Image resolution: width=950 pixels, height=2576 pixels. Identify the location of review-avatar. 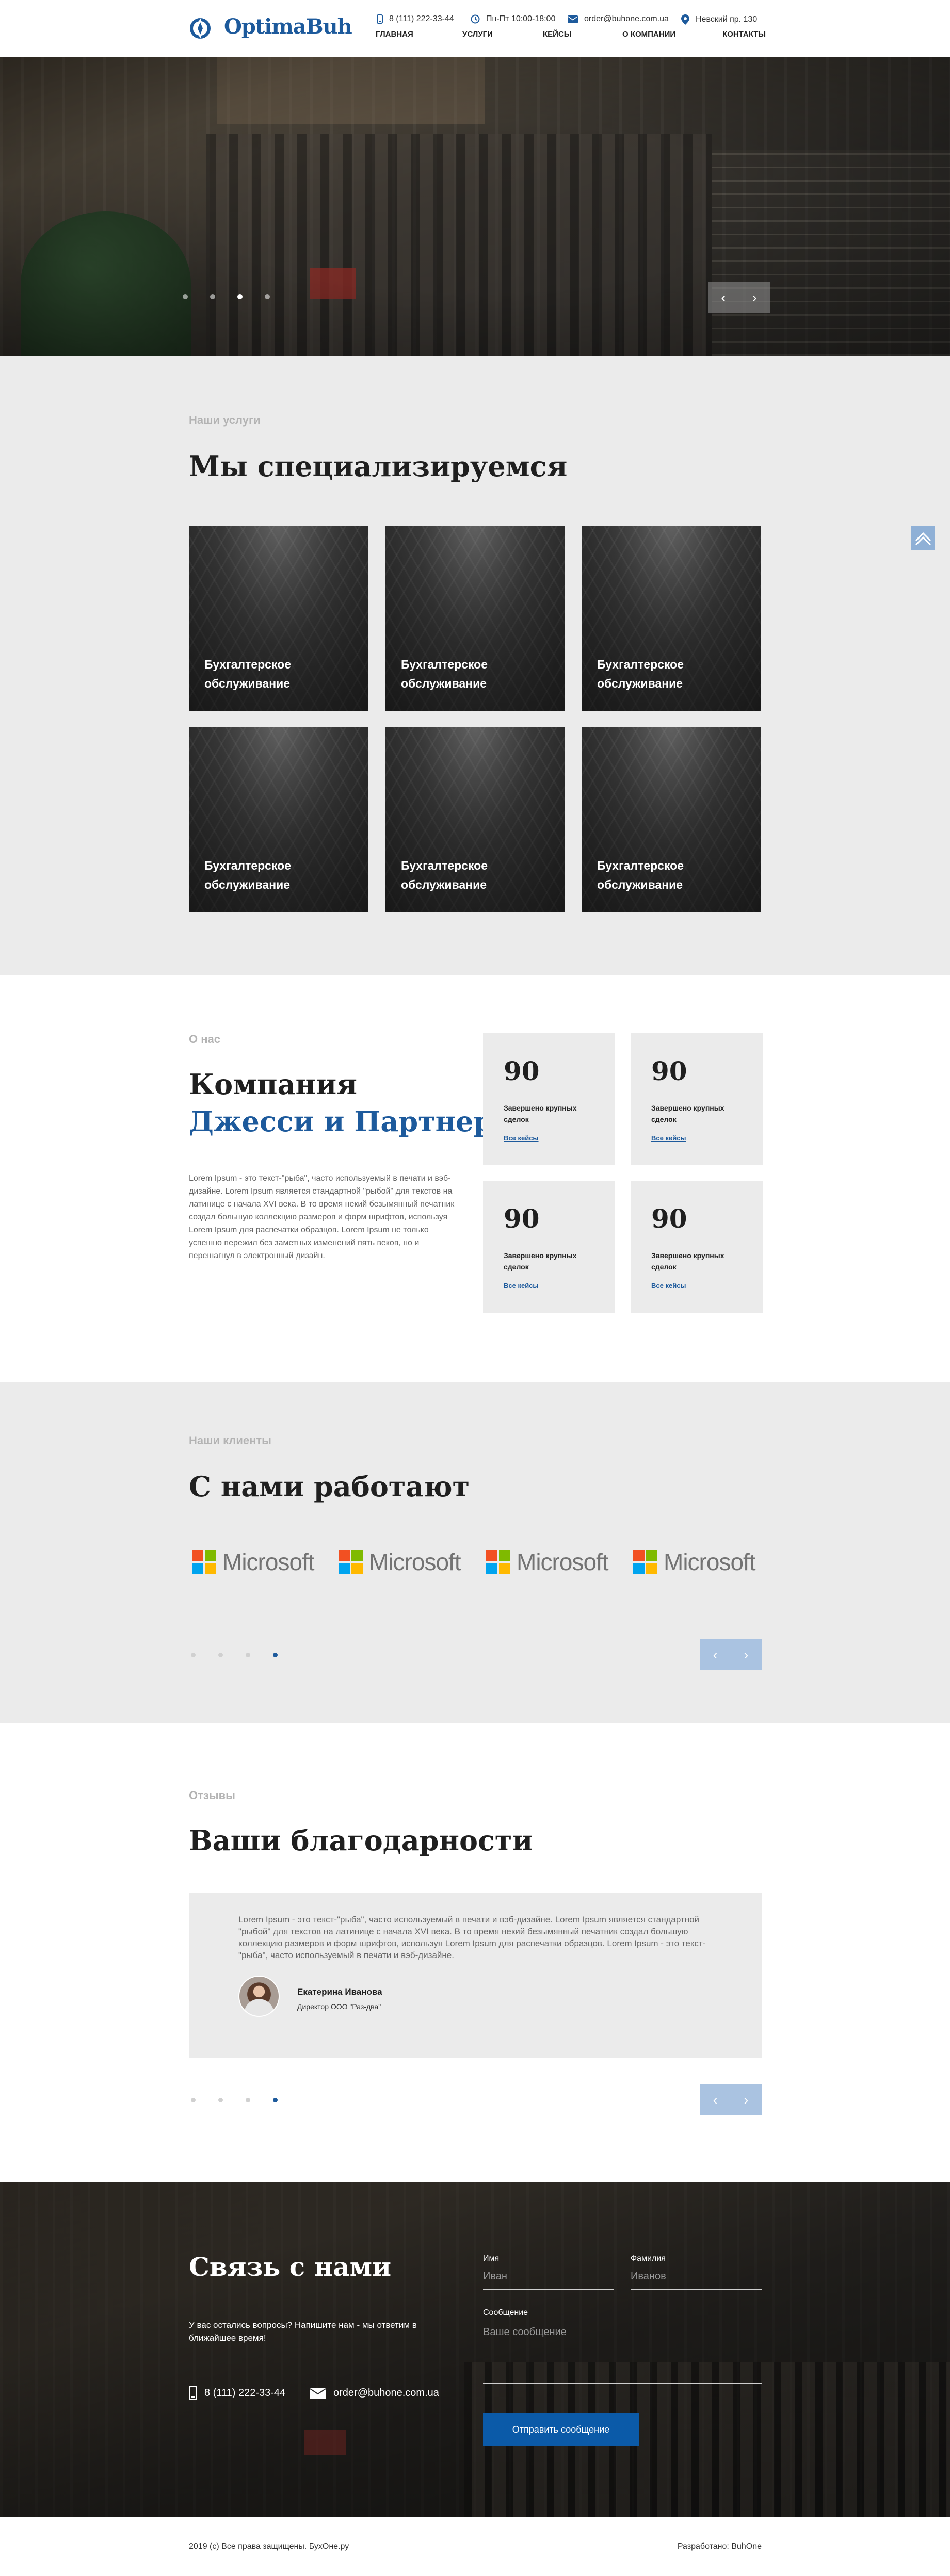
(259, 1997).